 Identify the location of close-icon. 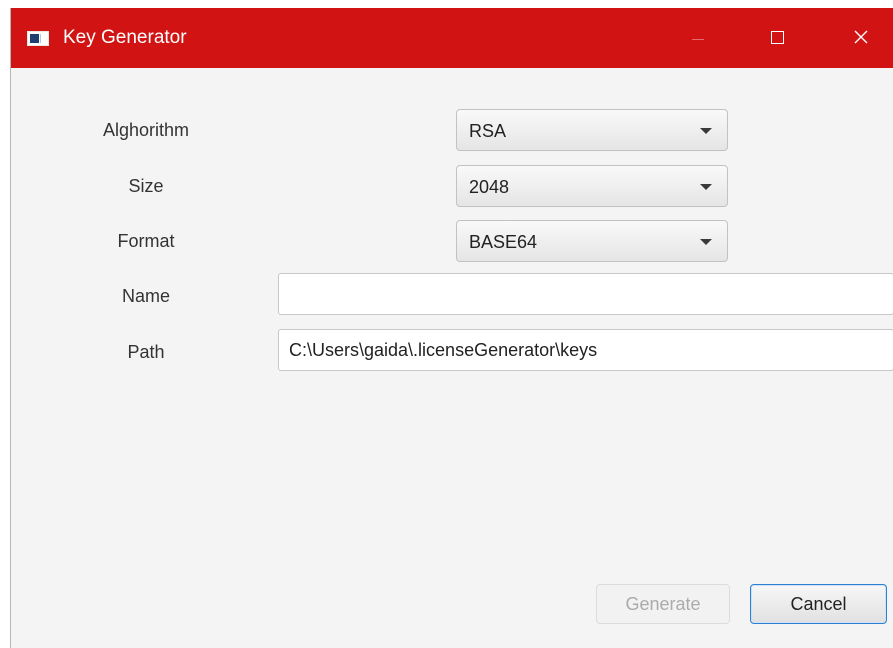
(861, 37).